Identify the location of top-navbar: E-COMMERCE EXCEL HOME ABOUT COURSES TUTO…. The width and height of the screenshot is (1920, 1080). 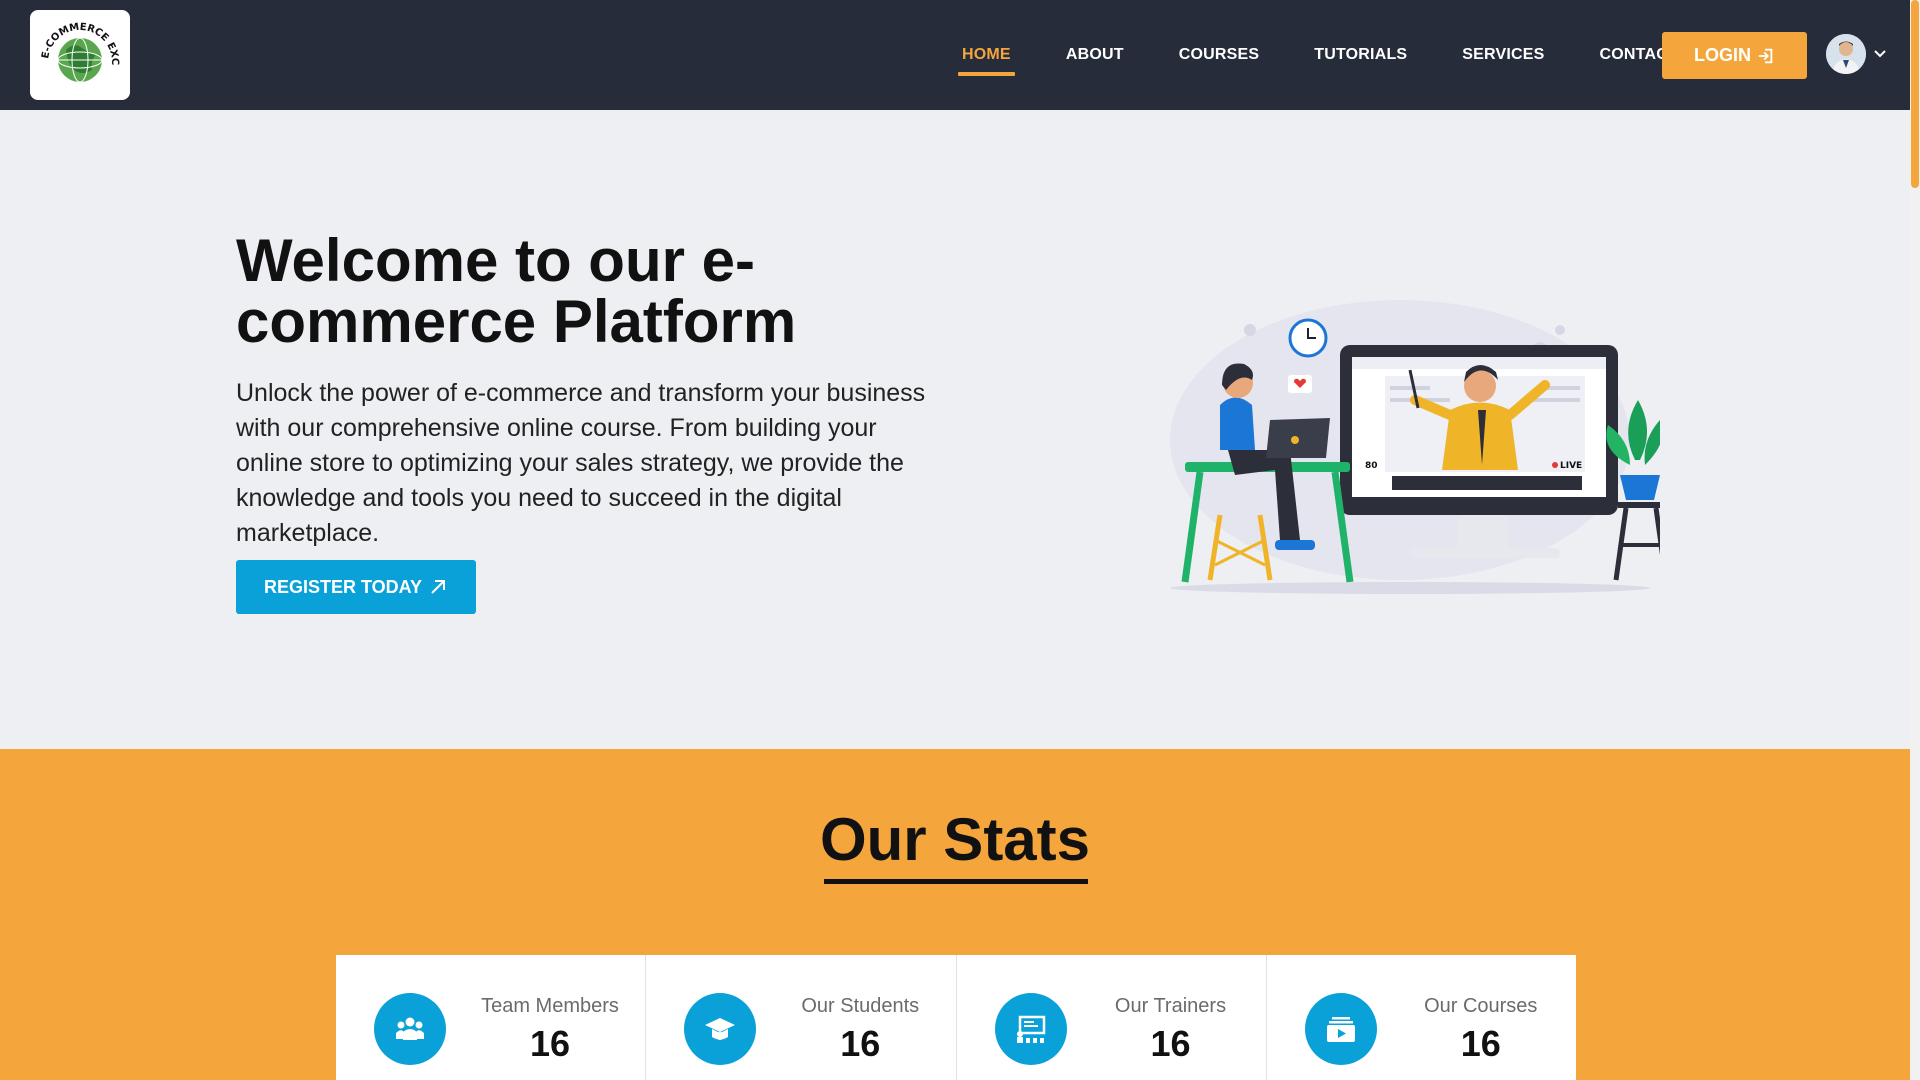
(955, 55).